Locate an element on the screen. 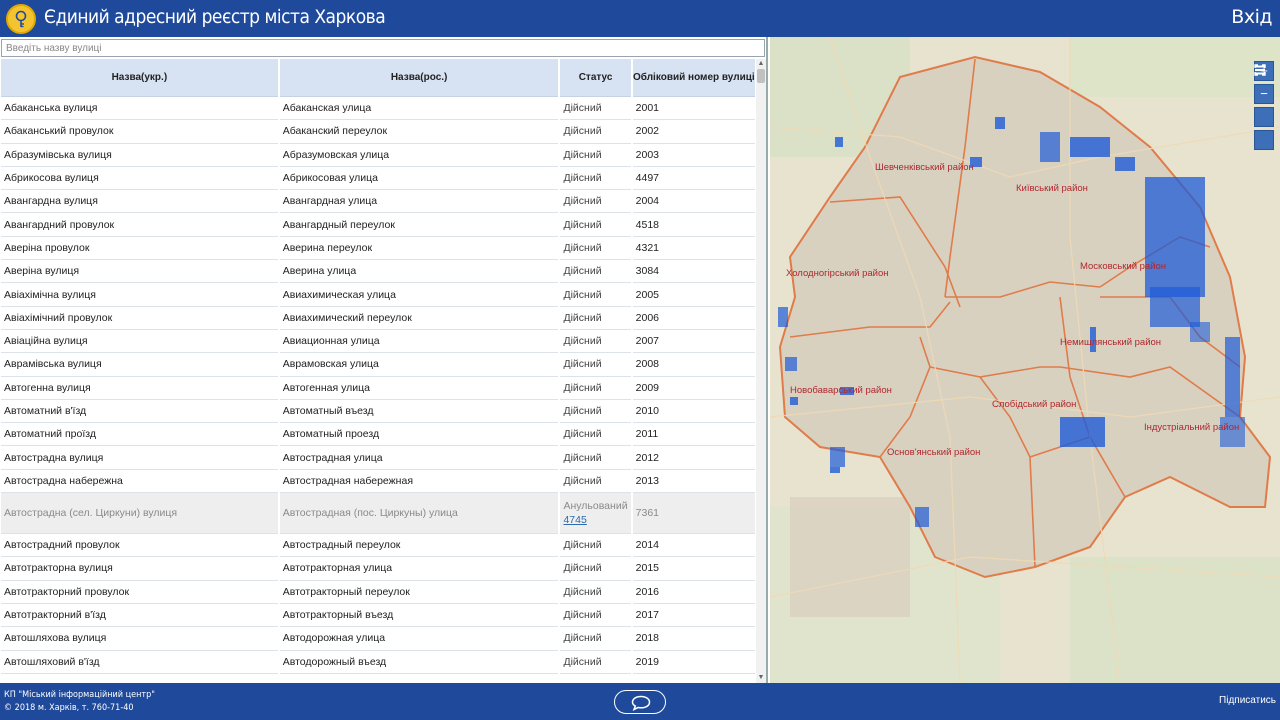  district-label: Київський район is located at coordinates (1052, 188).